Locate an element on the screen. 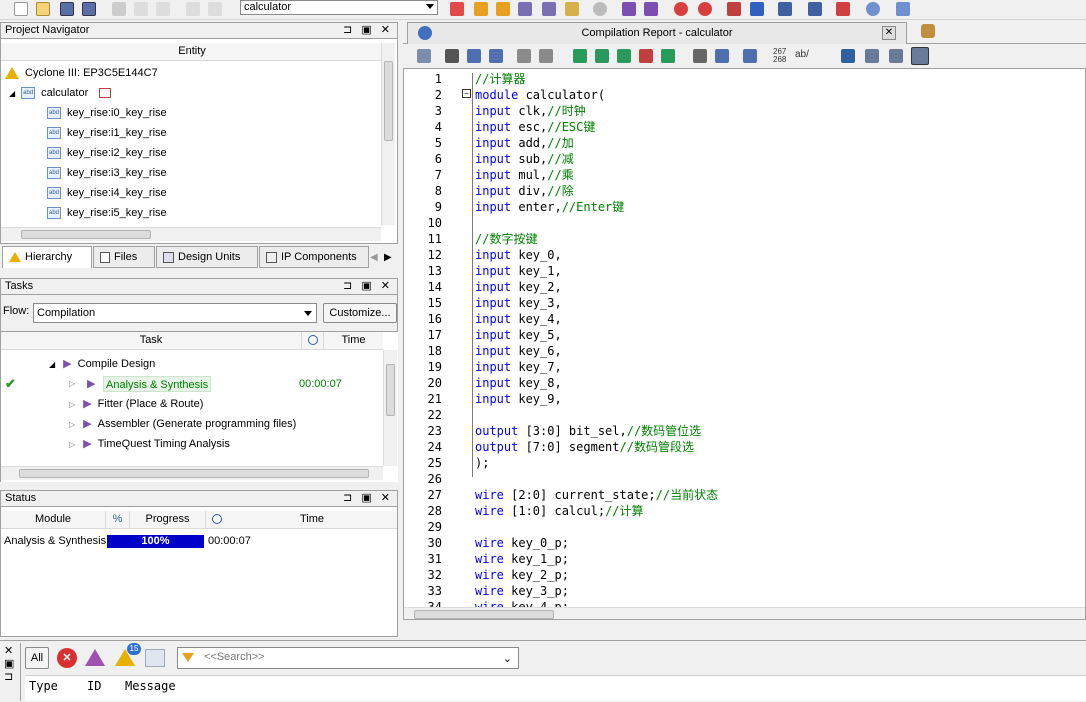 The image size is (1086, 702). cut-icon is located at coordinates (119, 9).